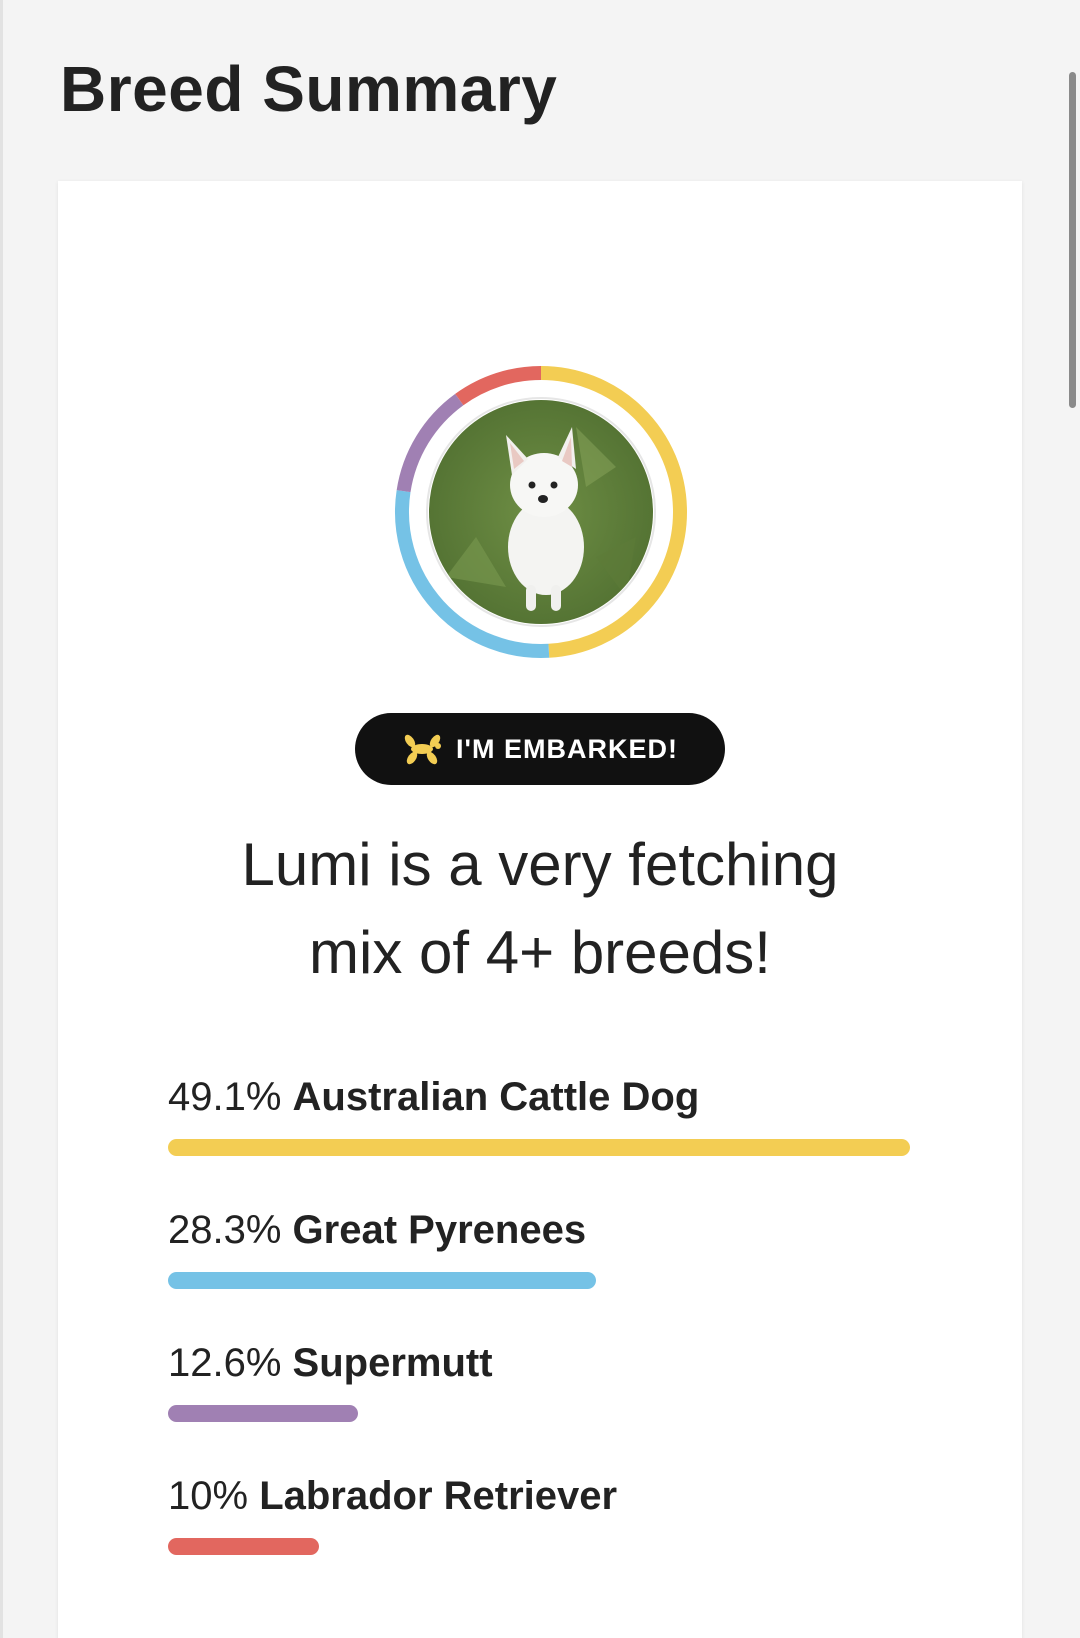 Image resolution: width=1080 pixels, height=1638 pixels. What do you see at coordinates (438, 1496) in the screenshot?
I see `breed-name: Labrador Retriever` at bounding box center [438, 1496].